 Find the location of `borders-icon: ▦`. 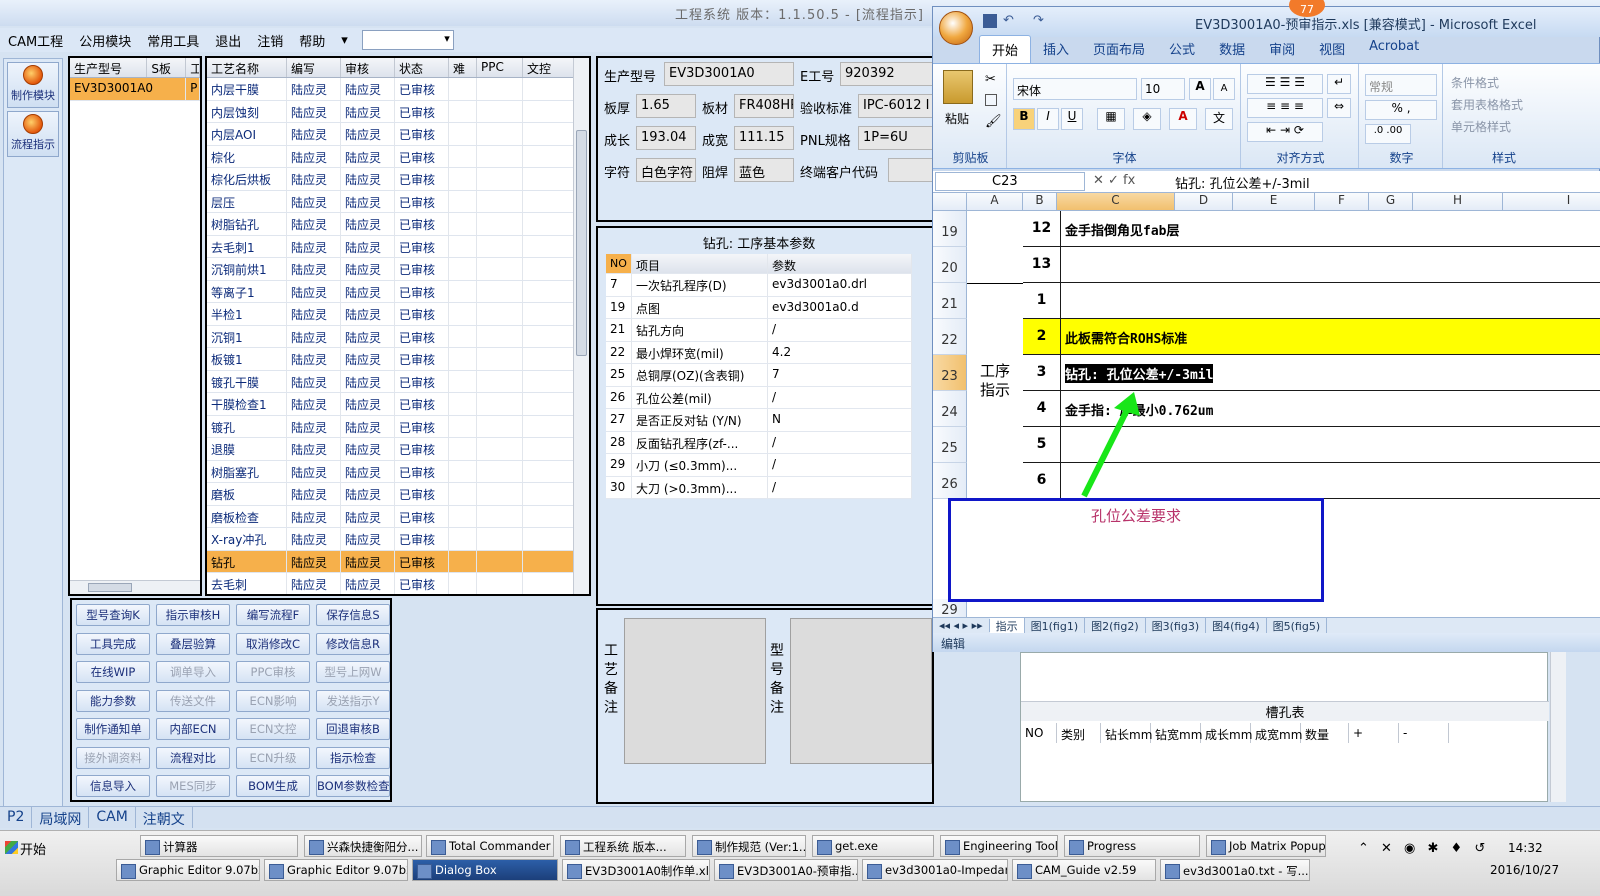

borders-icon: ▦ is located at coordinates (1111, 119).